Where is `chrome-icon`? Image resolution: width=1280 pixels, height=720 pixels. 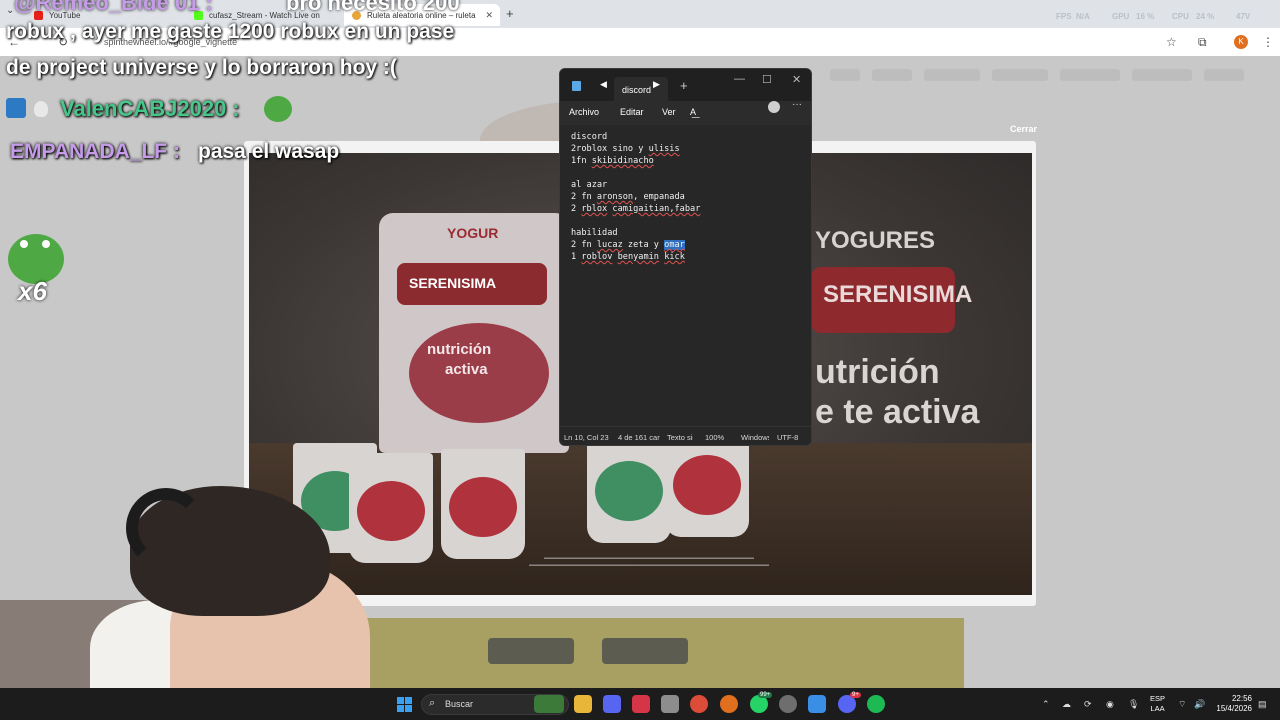 chrome-icon is located at coordinates (699, 704).